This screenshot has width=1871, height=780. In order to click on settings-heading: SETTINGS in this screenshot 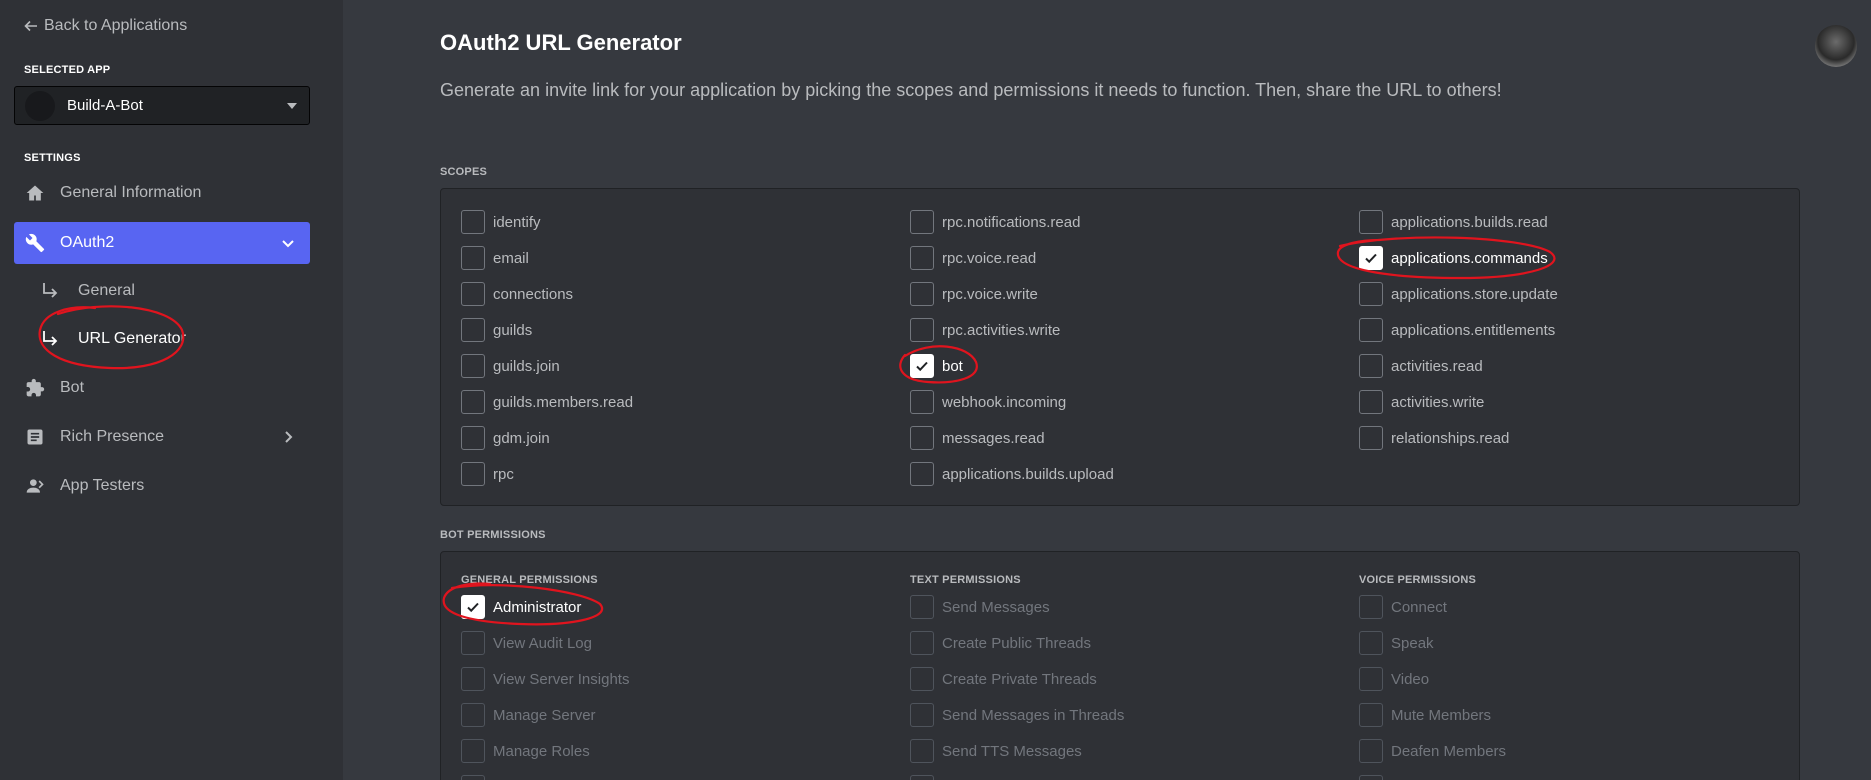, I will do `click(52, 158)`.